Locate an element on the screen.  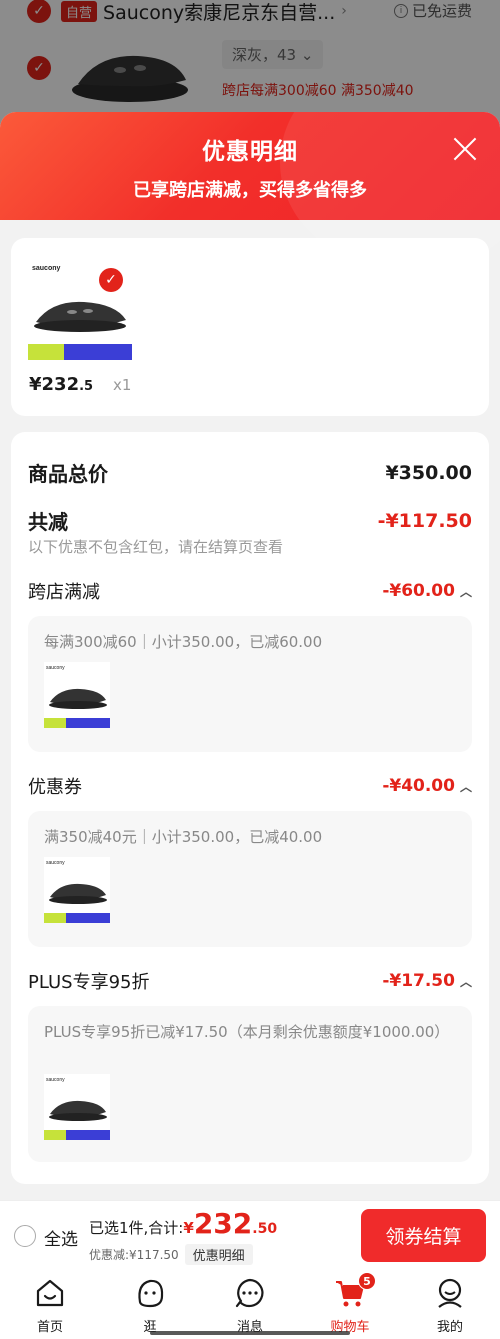
reduce-row: 共减 -¥117.50 is located at coordinates (250, 520).